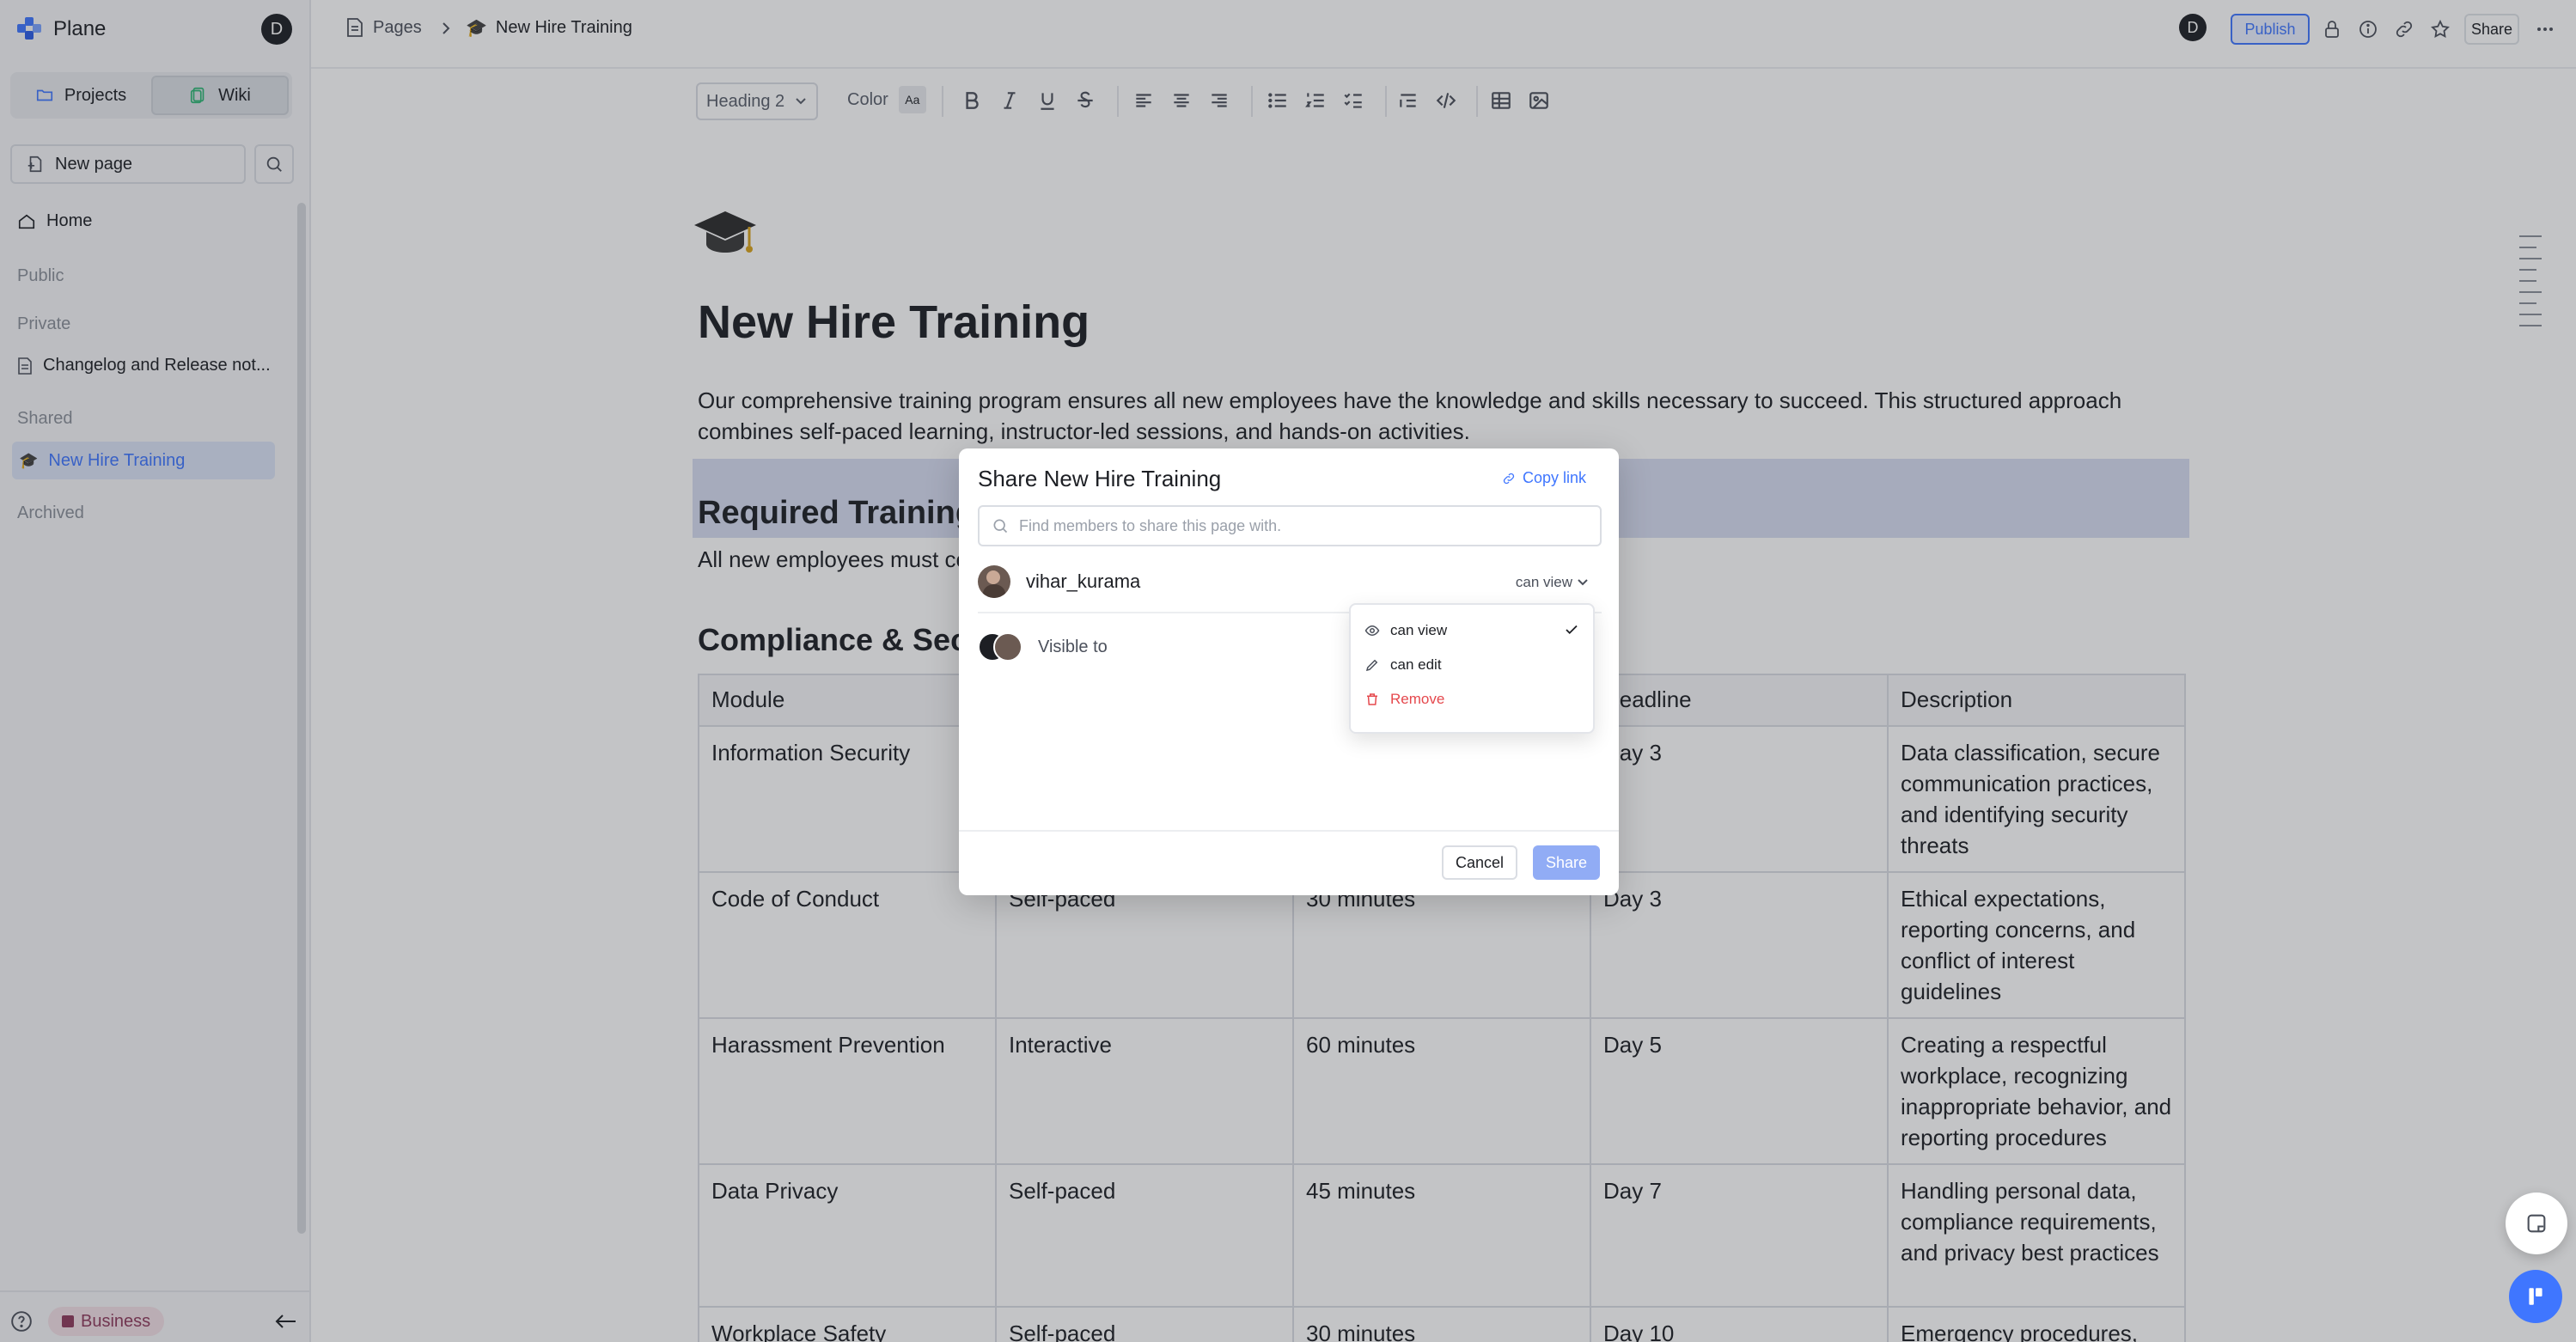 This screenshot has height=1342, width=2576. I want to click on share-modal-title: Share New Hire Training, so click(1100, 478).